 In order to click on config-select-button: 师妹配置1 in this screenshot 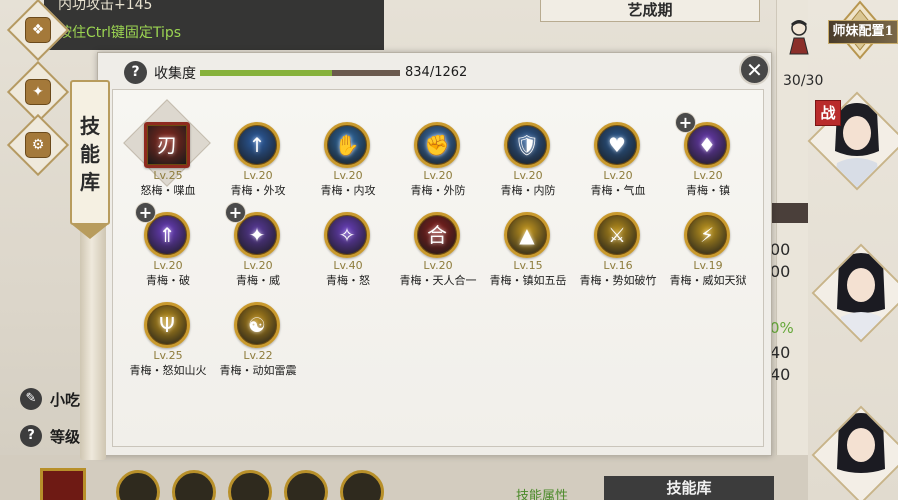, I will do `click(863, 32)`.